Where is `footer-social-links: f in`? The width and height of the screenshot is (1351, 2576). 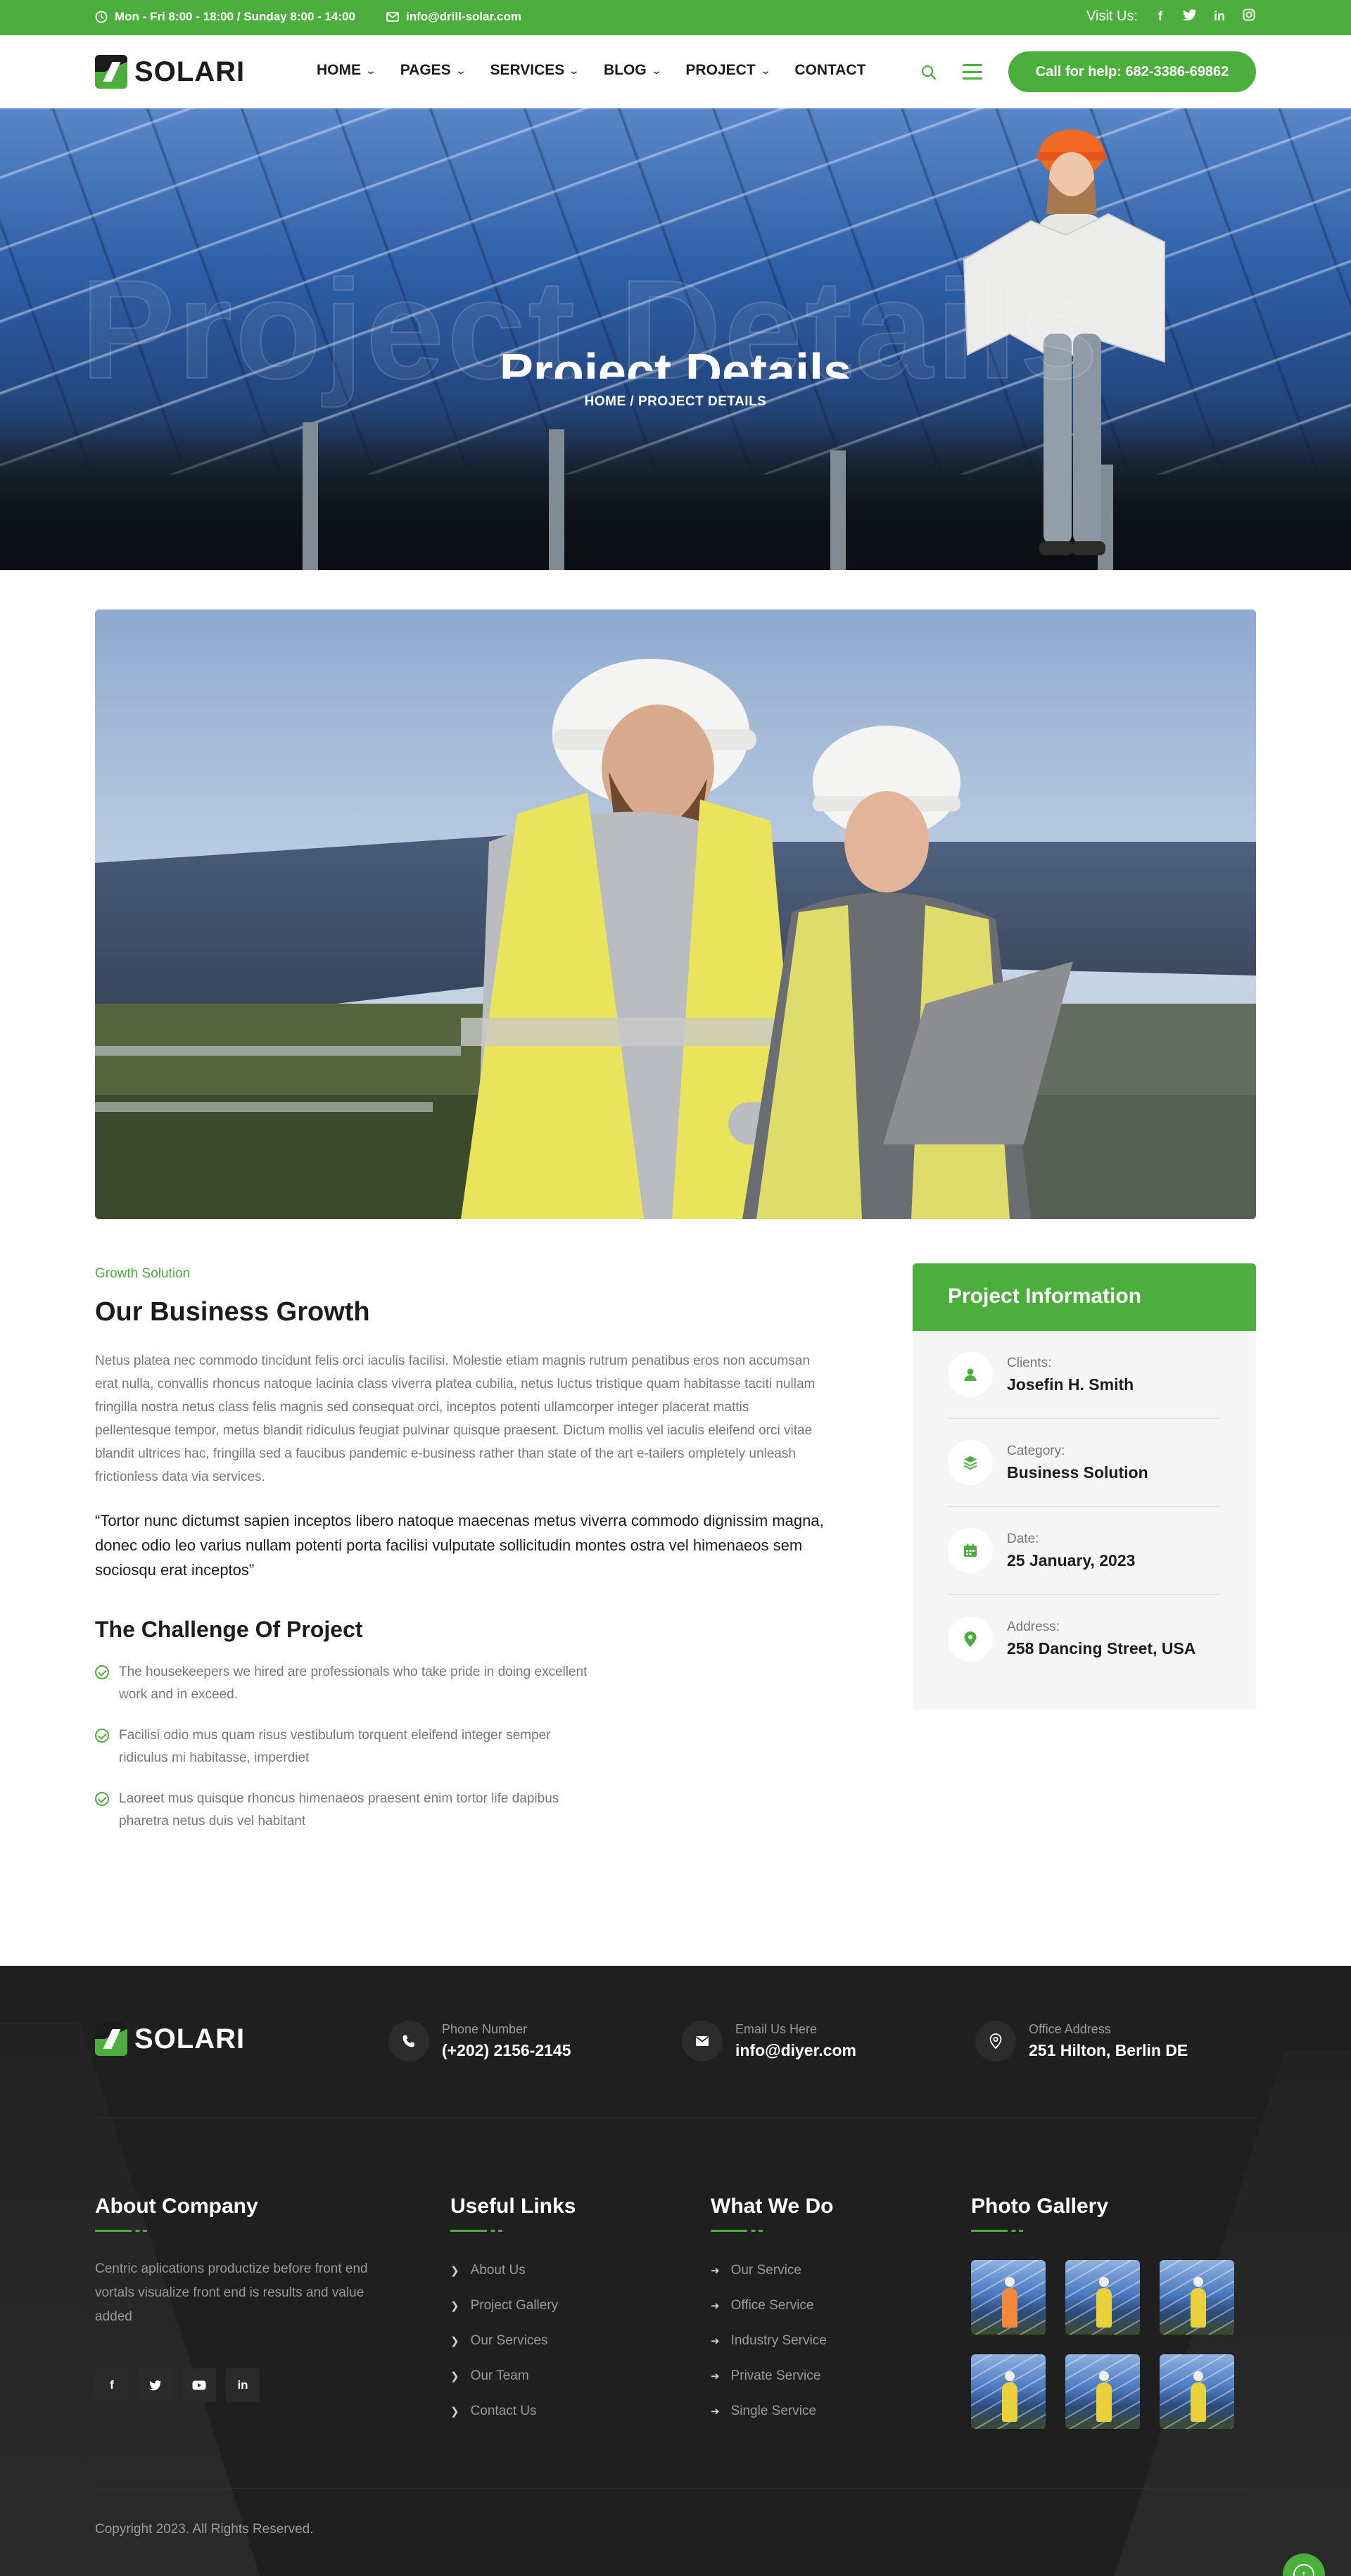 footer-social-links: f in is located at coordinates (243, 2385).